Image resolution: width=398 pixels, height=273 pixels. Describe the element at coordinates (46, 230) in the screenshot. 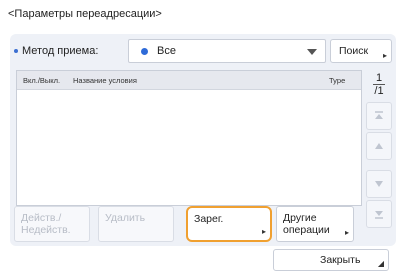

I see `toggle-label-line2: Недейств.` at that location.